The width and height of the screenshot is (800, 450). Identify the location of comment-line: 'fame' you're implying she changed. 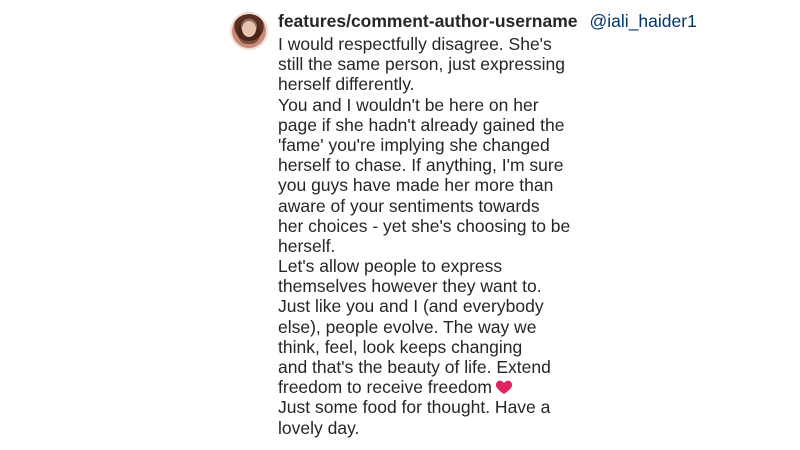
(414, 144).